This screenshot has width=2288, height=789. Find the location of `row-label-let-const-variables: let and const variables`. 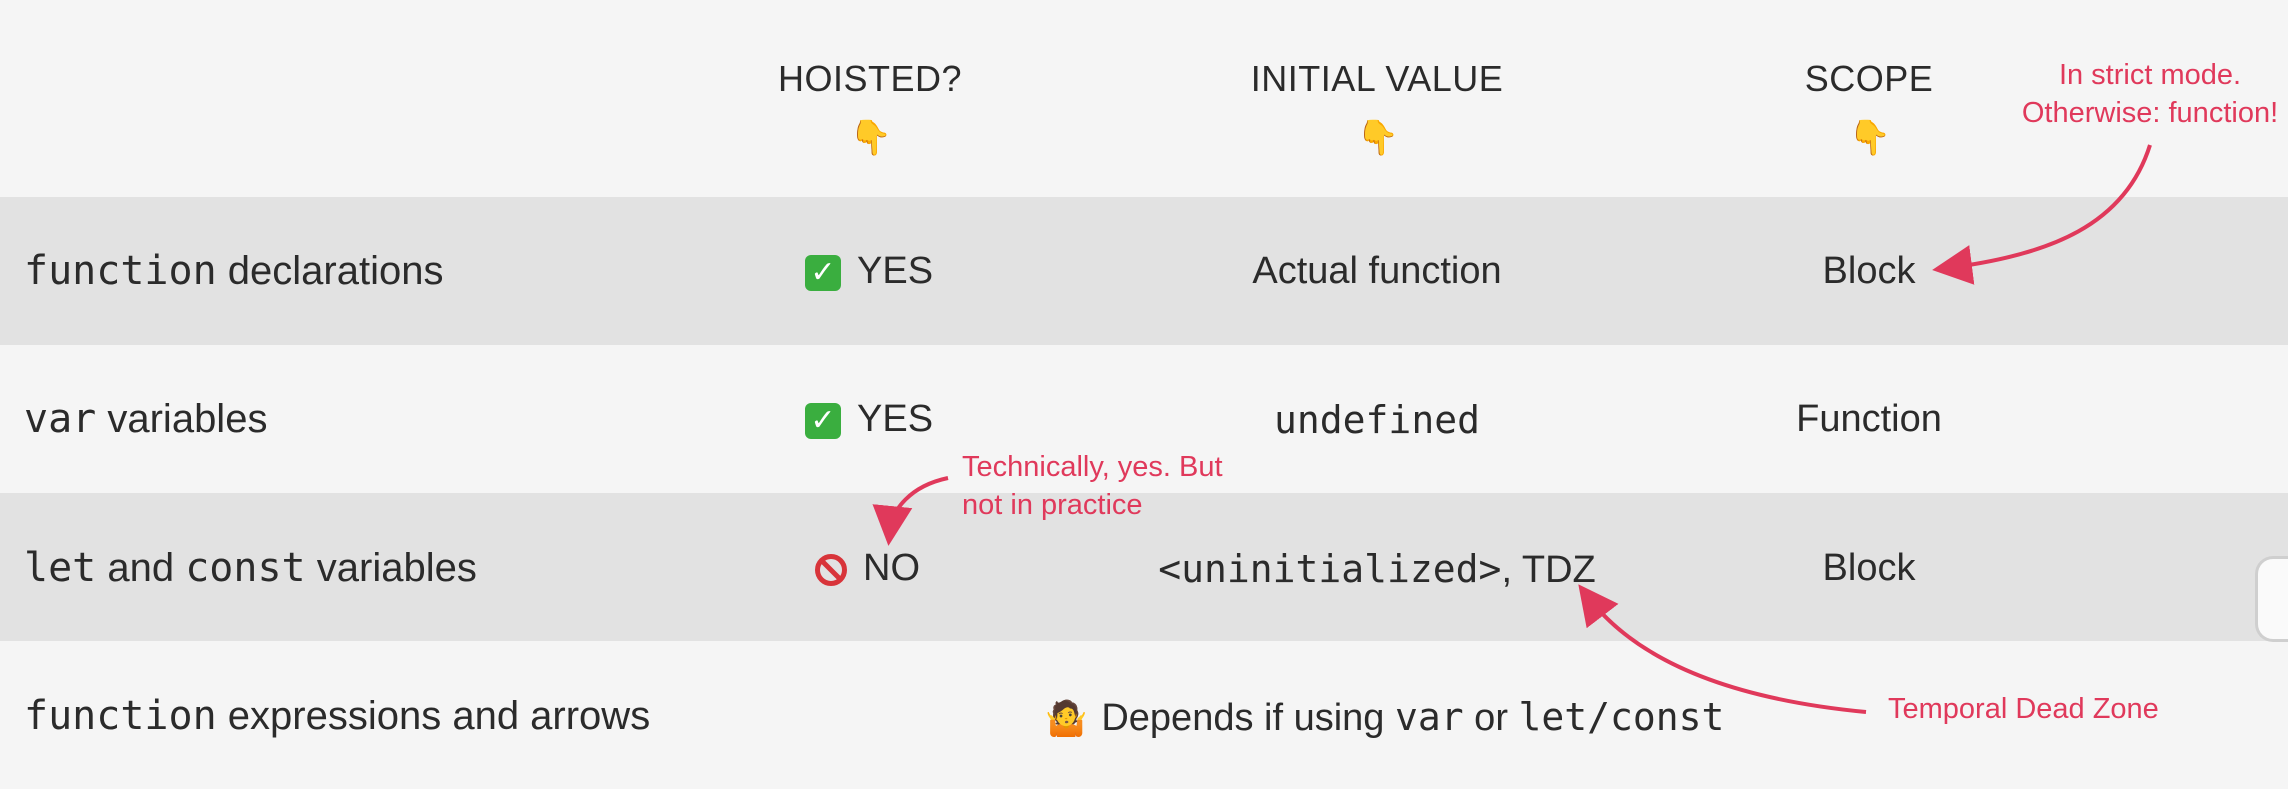

row-label-let-const-variables: let and const variables is located at coordinates (250, 568).